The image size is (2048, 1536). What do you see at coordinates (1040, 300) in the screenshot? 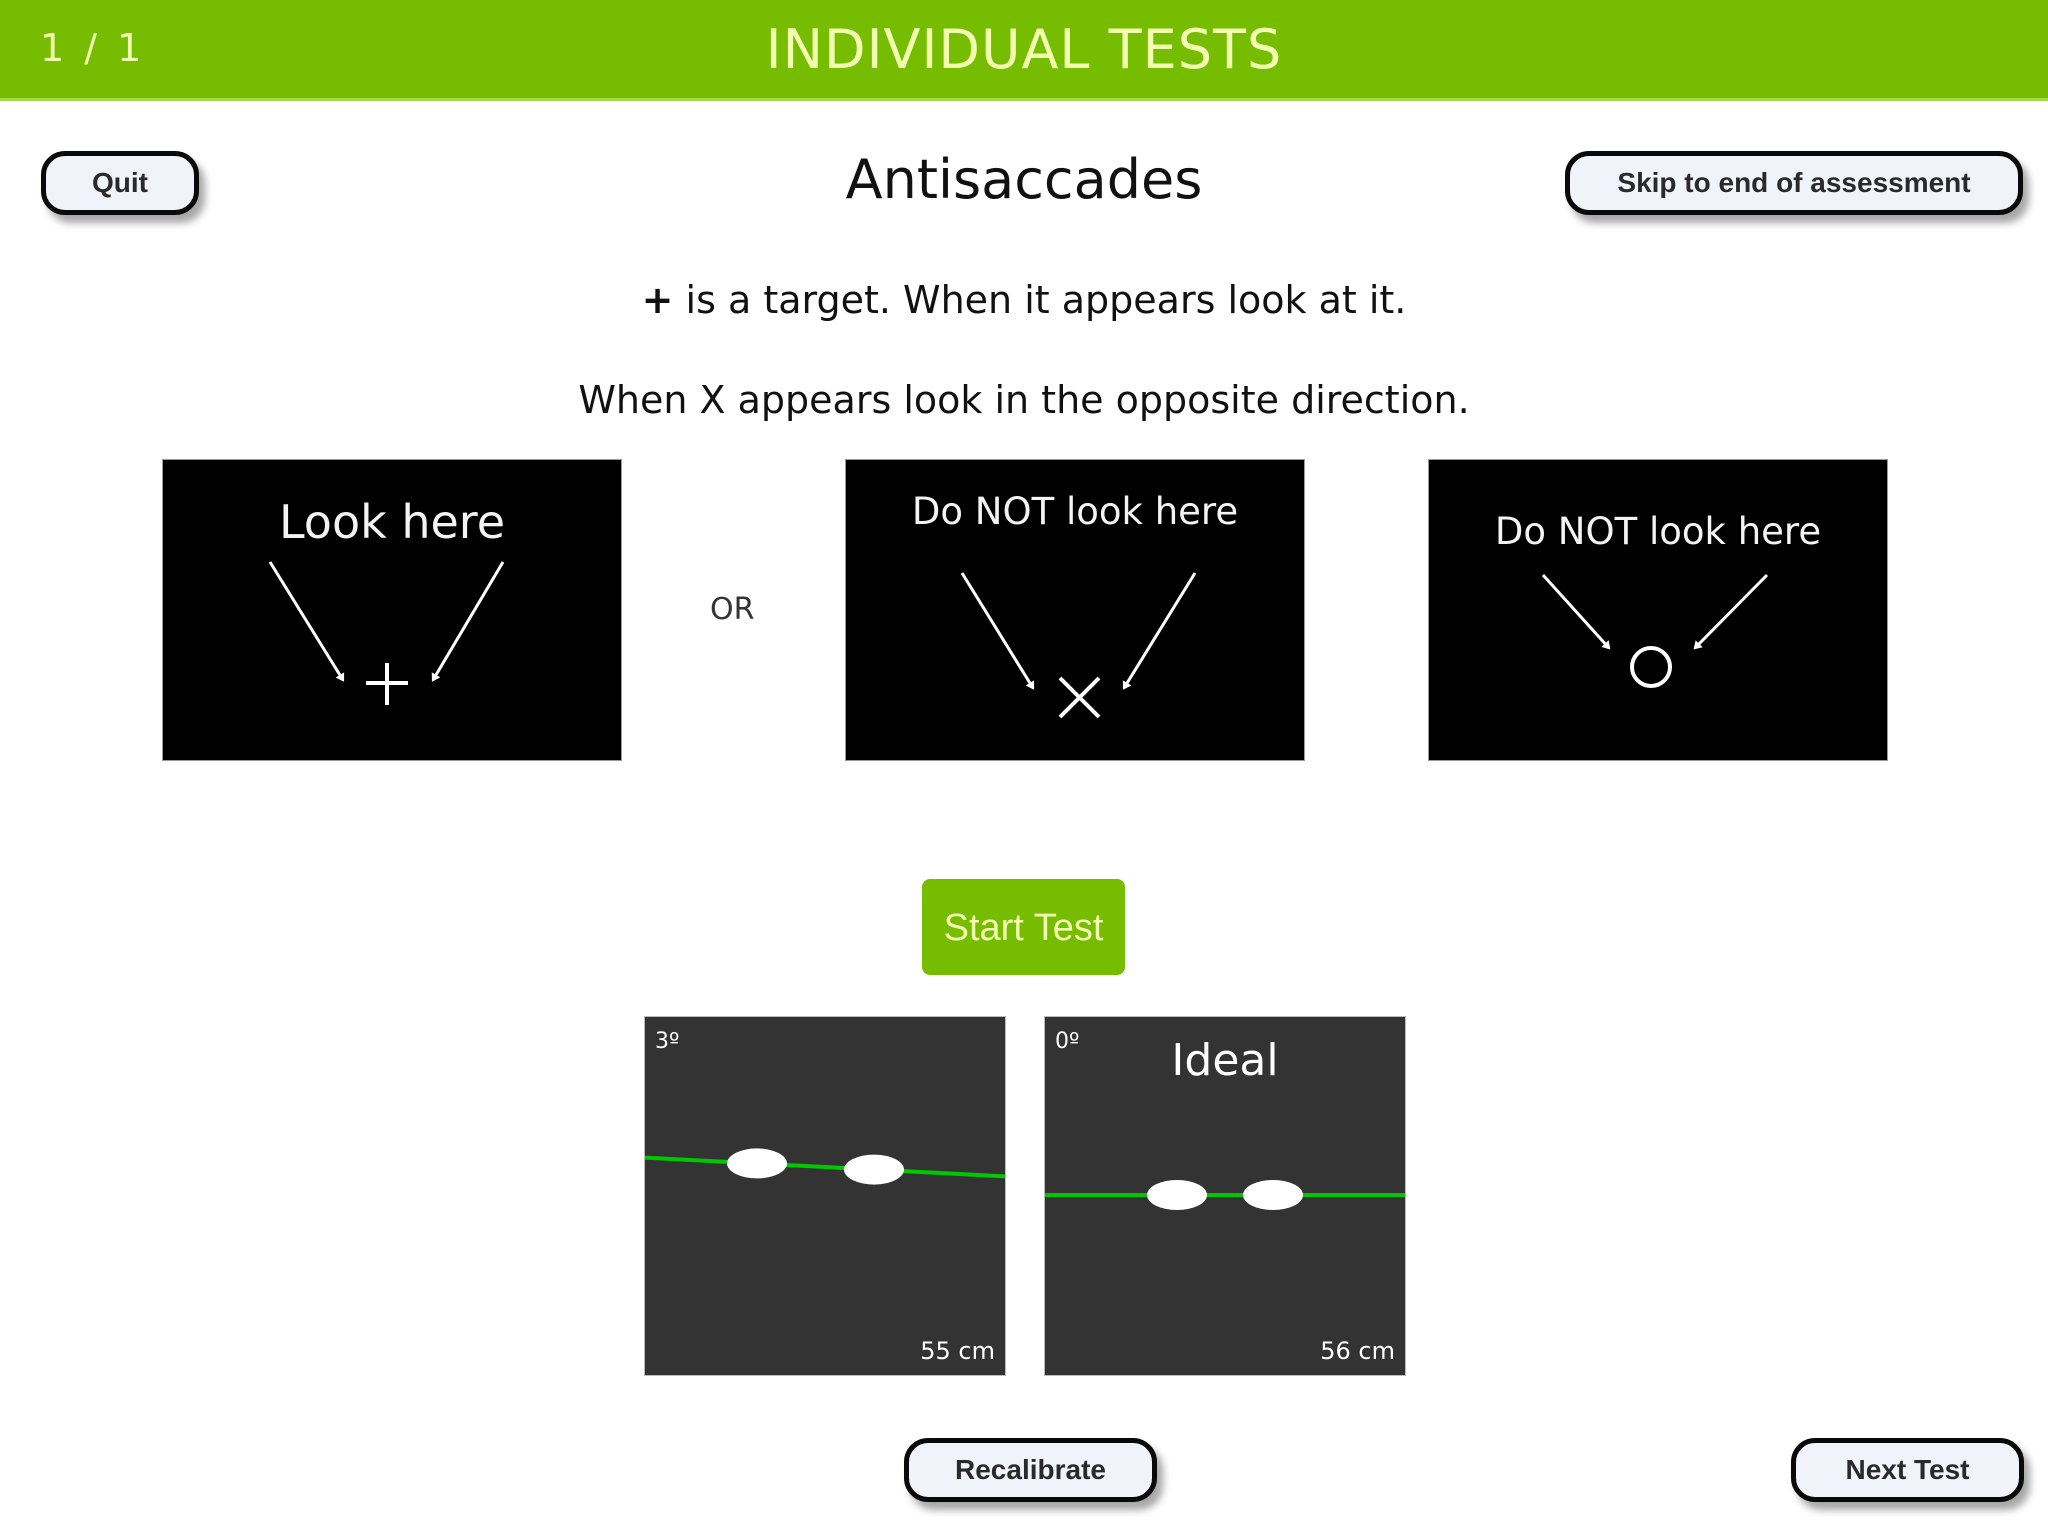
I see `instruction-target-text: is a target. When it appears look at it.` at bounding box center [1040, 300].